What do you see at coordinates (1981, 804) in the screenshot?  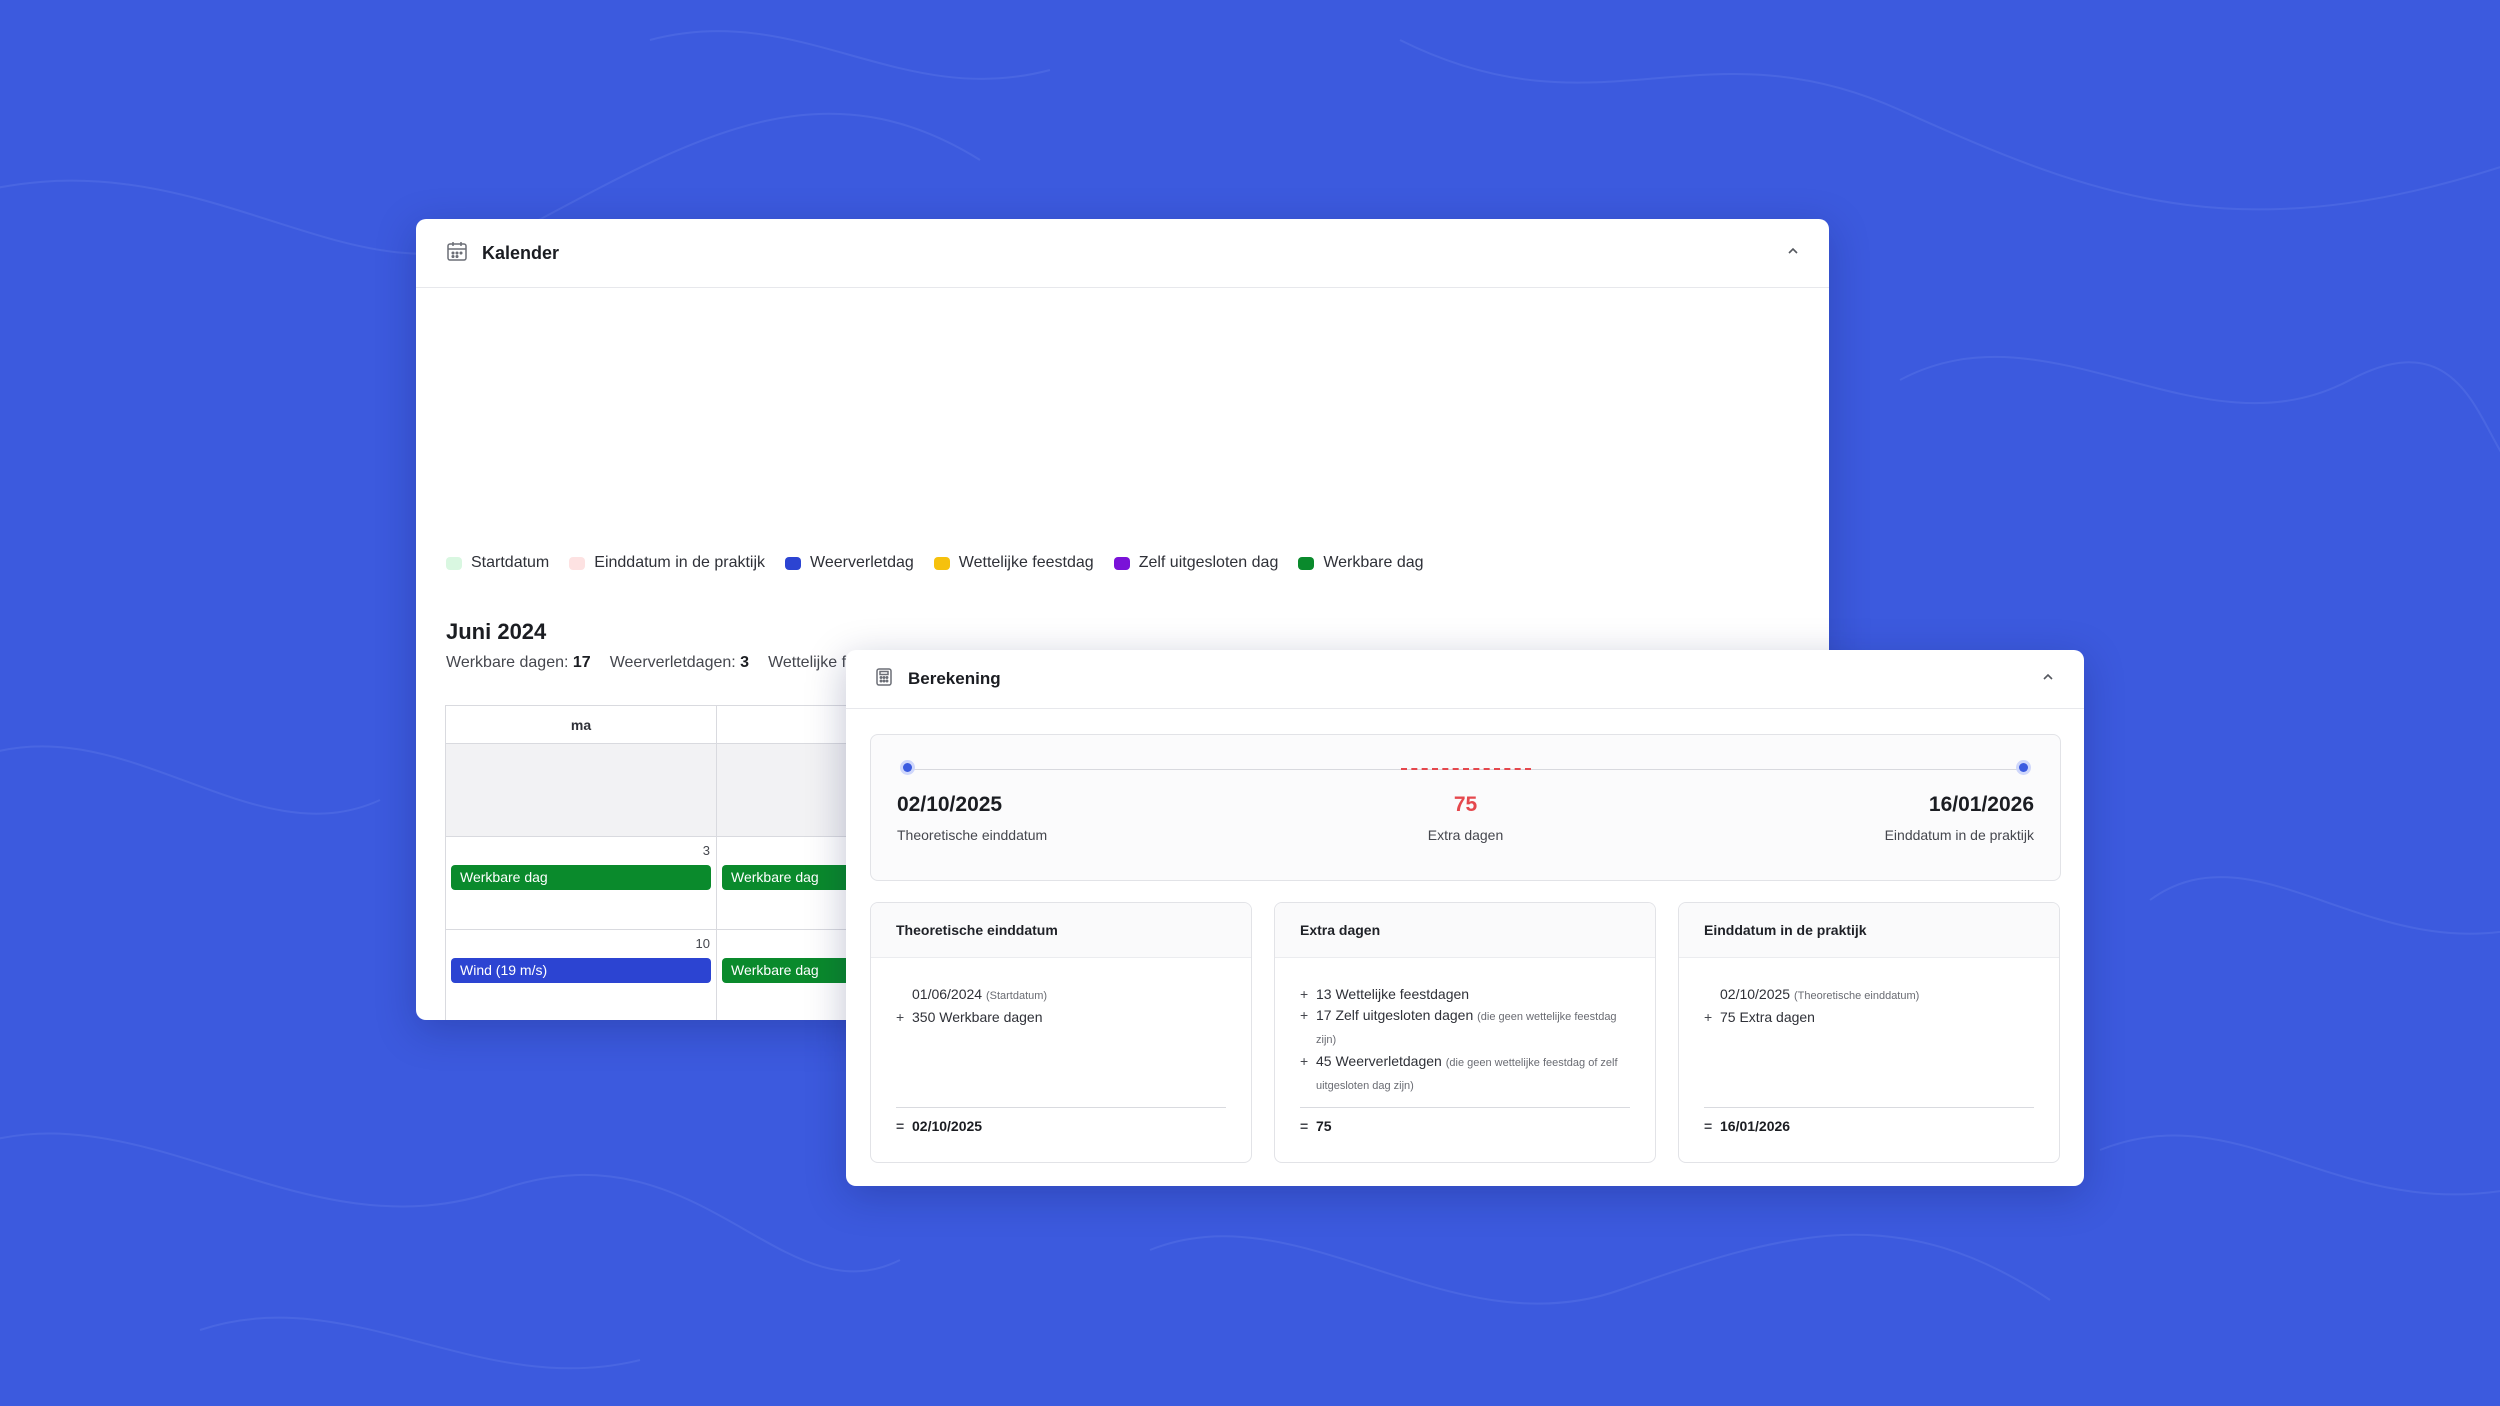 I see `practical-end-date: 16/01/2026` at bounding box center [1981, 804].